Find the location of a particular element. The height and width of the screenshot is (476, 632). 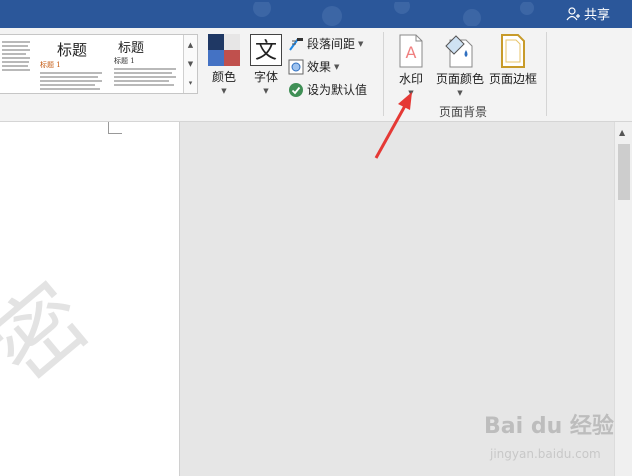

baidu-watermark: Bai du 经验 is located at coordinates (549, 426).